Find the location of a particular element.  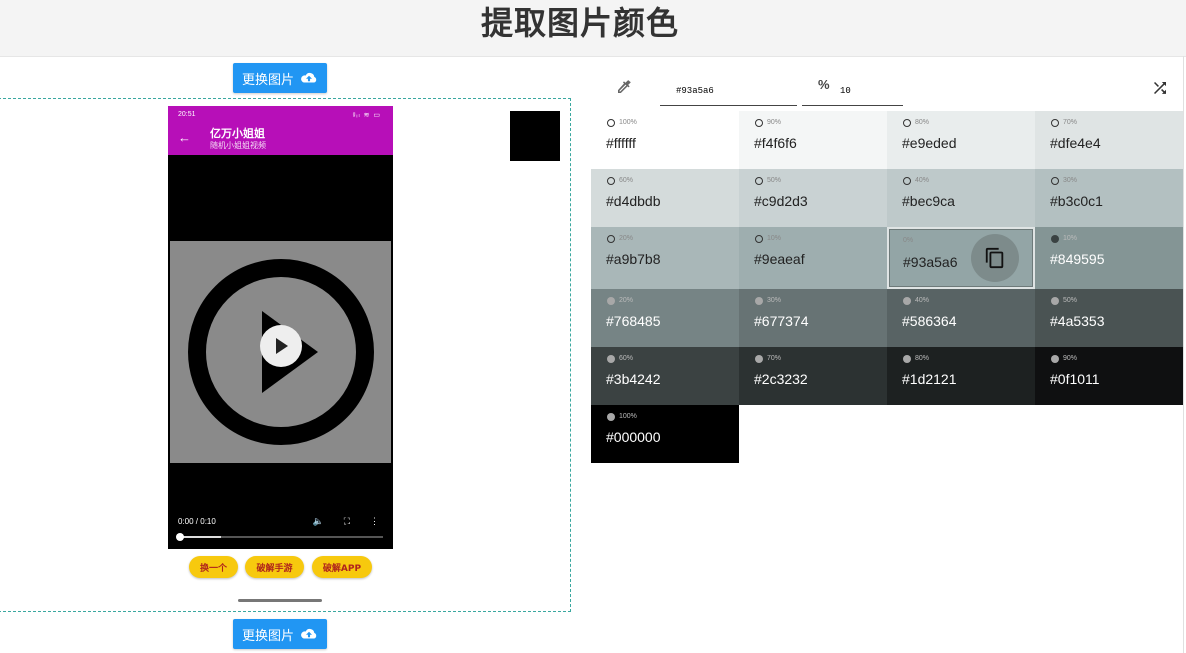

video-time: 0:00 / 0:10 is located at coordinates (197, 521).